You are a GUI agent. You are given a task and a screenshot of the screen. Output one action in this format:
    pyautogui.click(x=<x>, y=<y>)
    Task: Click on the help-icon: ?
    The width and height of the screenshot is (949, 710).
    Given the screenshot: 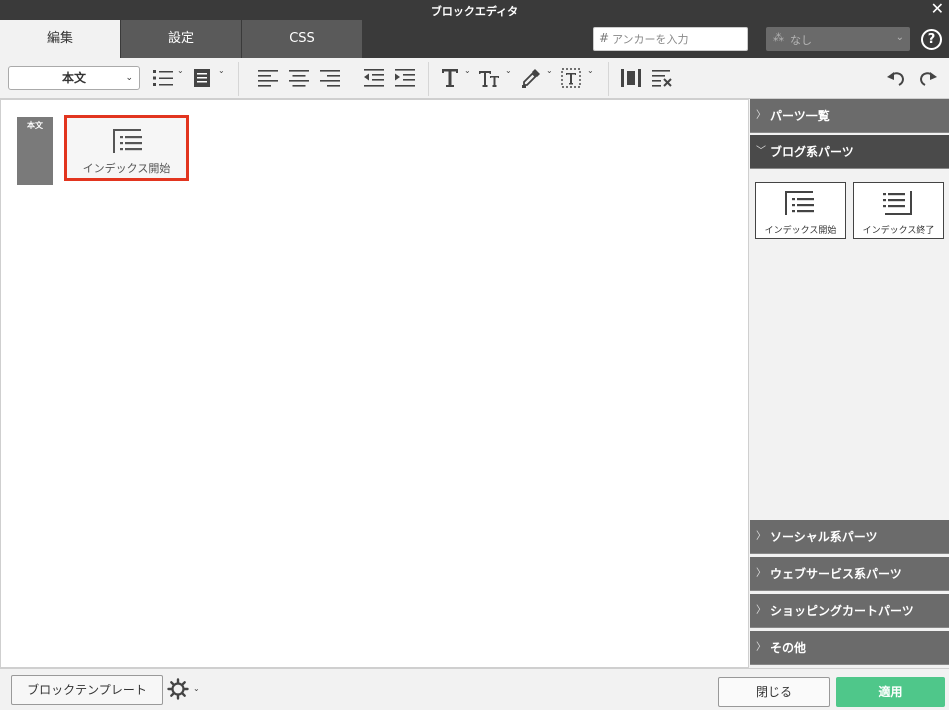 What is the action you would take?
    pyautogui.click(x=931, y=39)
    